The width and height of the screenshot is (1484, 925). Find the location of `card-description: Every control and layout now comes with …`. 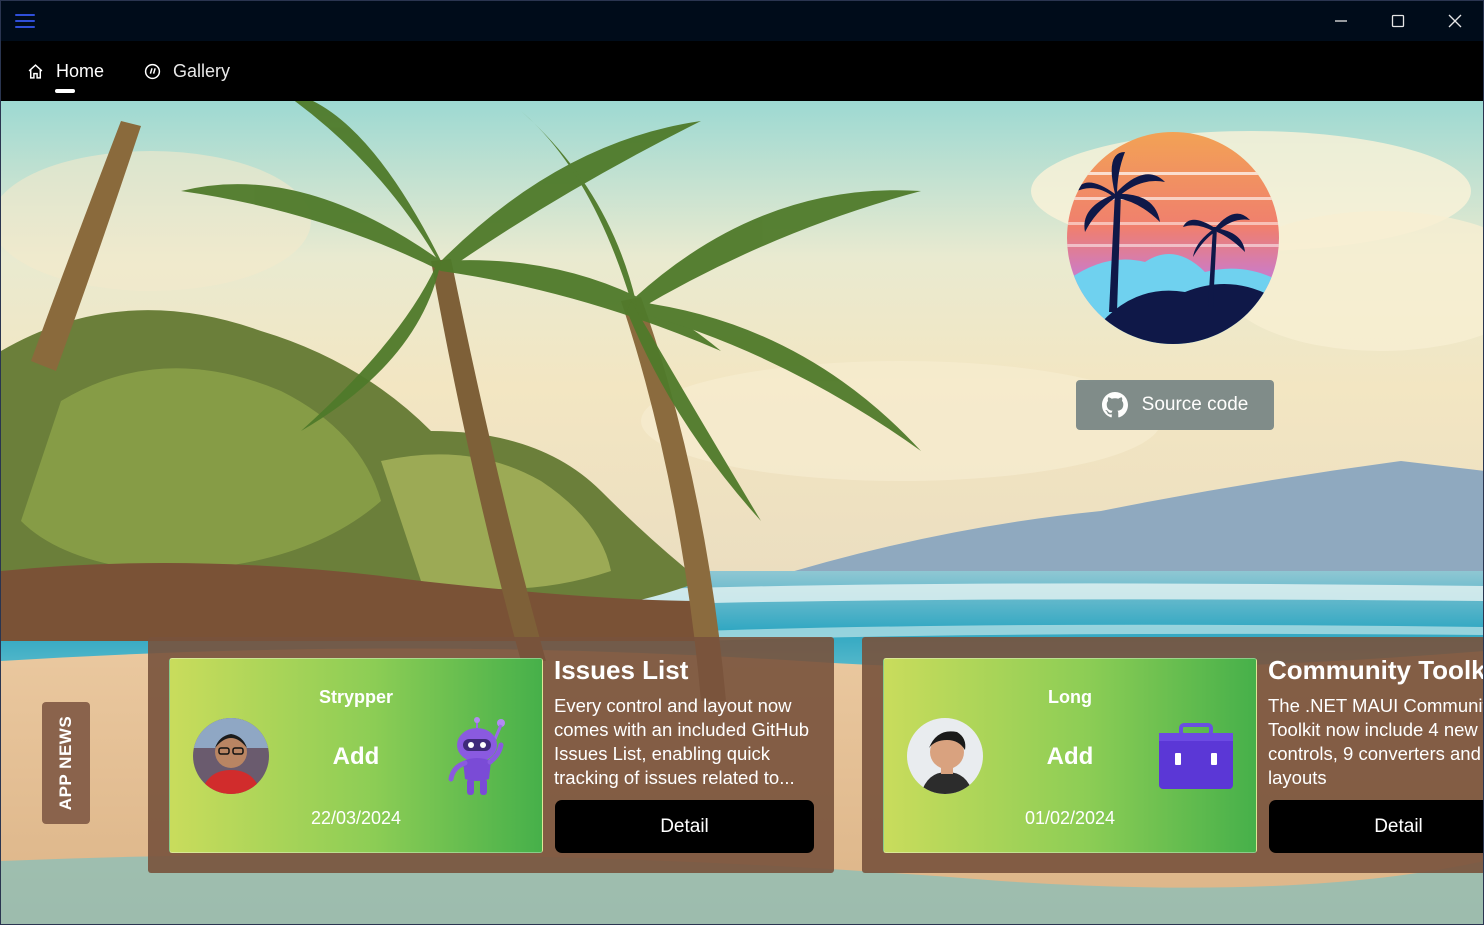

card-description: Every control and layout now comes with … is located at coordinates (682, 741).